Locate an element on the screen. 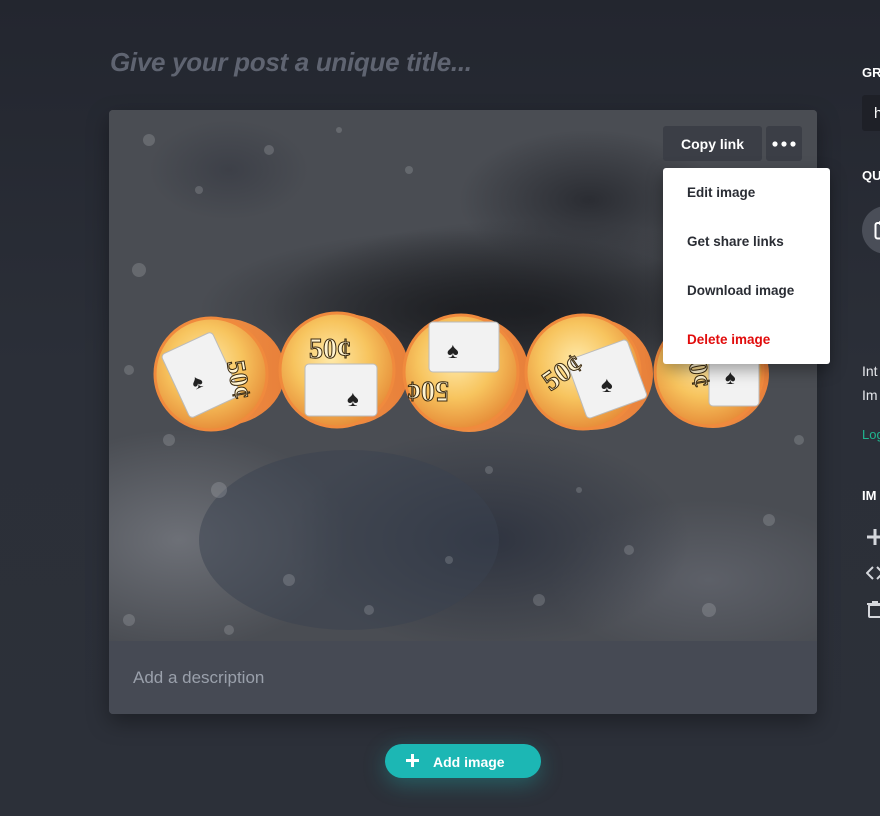  chip-2: 50¢ ♠ is located at coordinates (343, 370).